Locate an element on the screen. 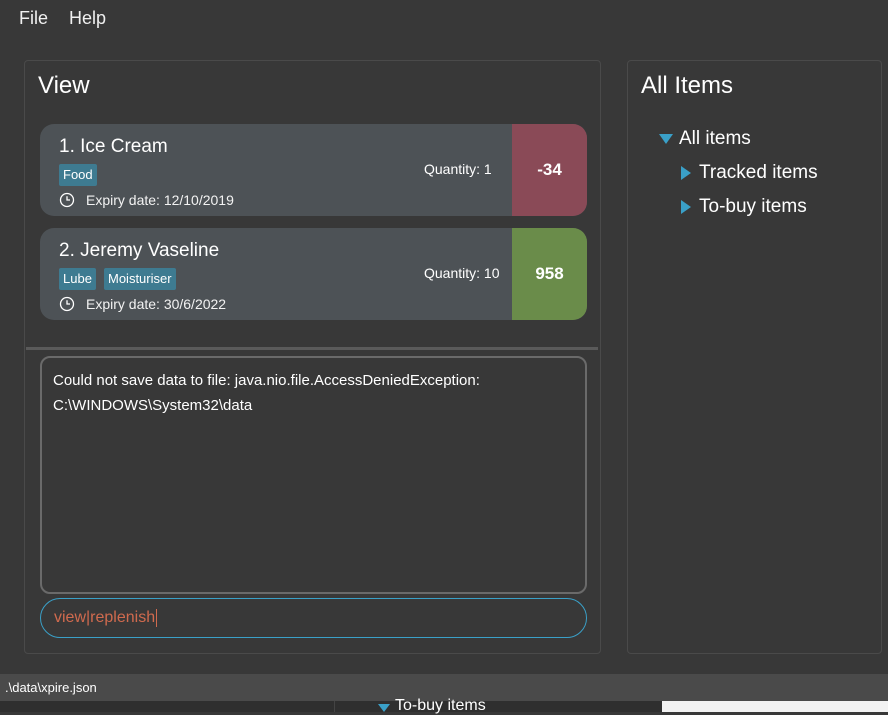 The image size is (888, 715). menu-help: Help is located at coordinates (87, 18).